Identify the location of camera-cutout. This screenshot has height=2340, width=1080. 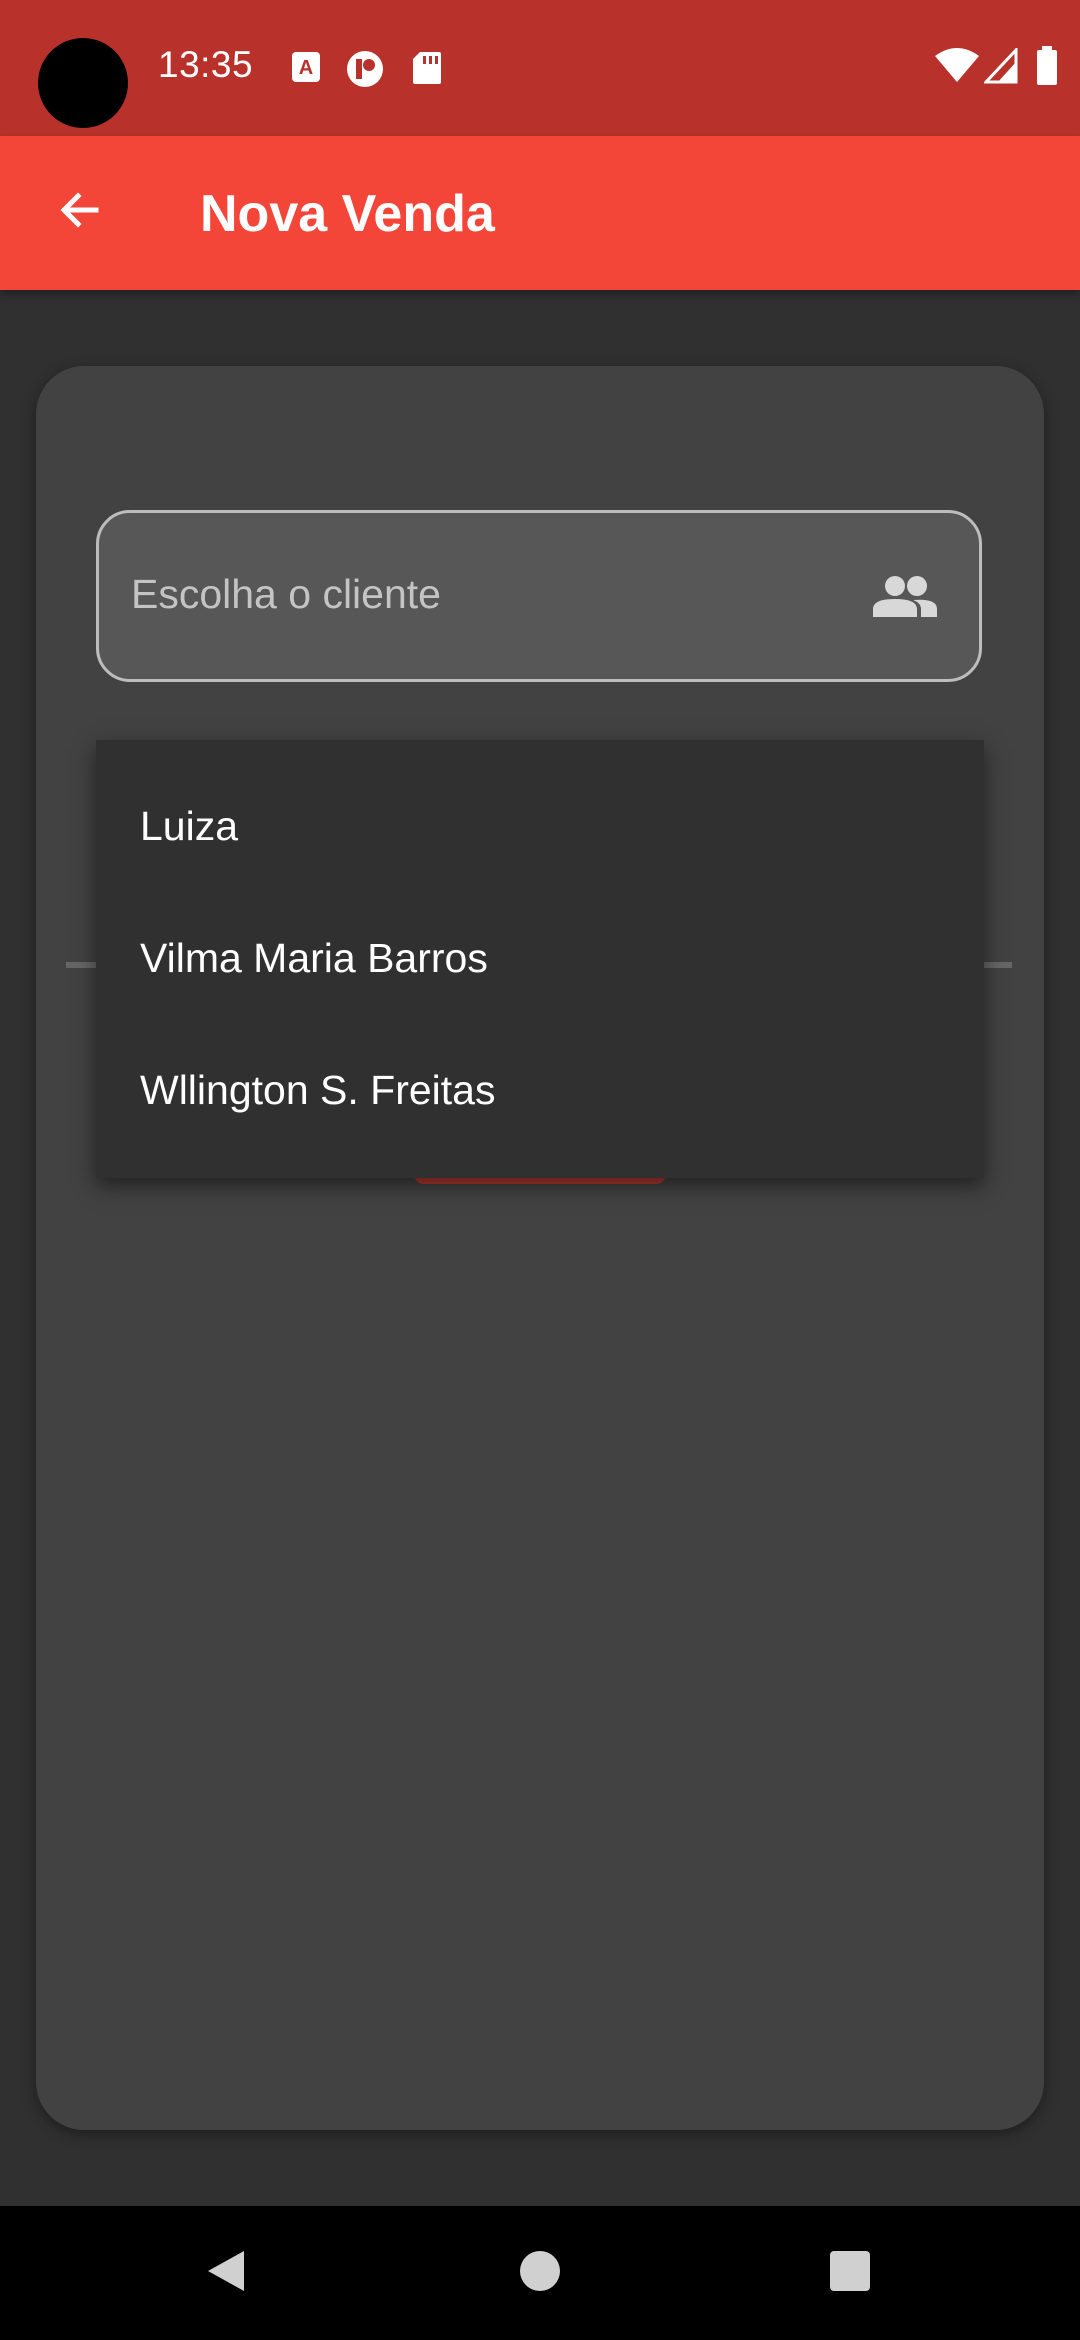
(83, 83).